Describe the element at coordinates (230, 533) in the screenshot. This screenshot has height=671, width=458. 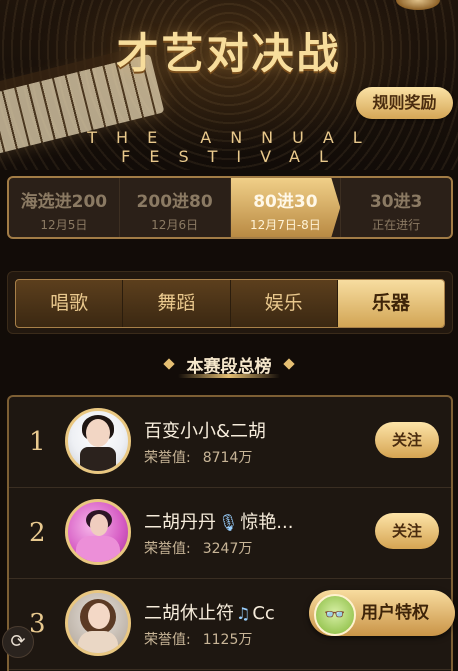
I see `list-item: 2 二胡丹丹 🎙 惊艳... 荣誉值: 3247万 关注` at that location.